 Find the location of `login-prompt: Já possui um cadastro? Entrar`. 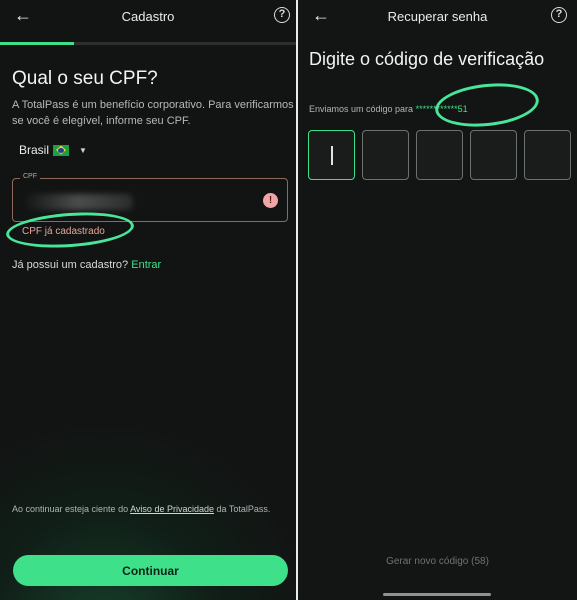

login-prompt: Já possui um cadastro? Entrar is located at coordinates (86, 265).